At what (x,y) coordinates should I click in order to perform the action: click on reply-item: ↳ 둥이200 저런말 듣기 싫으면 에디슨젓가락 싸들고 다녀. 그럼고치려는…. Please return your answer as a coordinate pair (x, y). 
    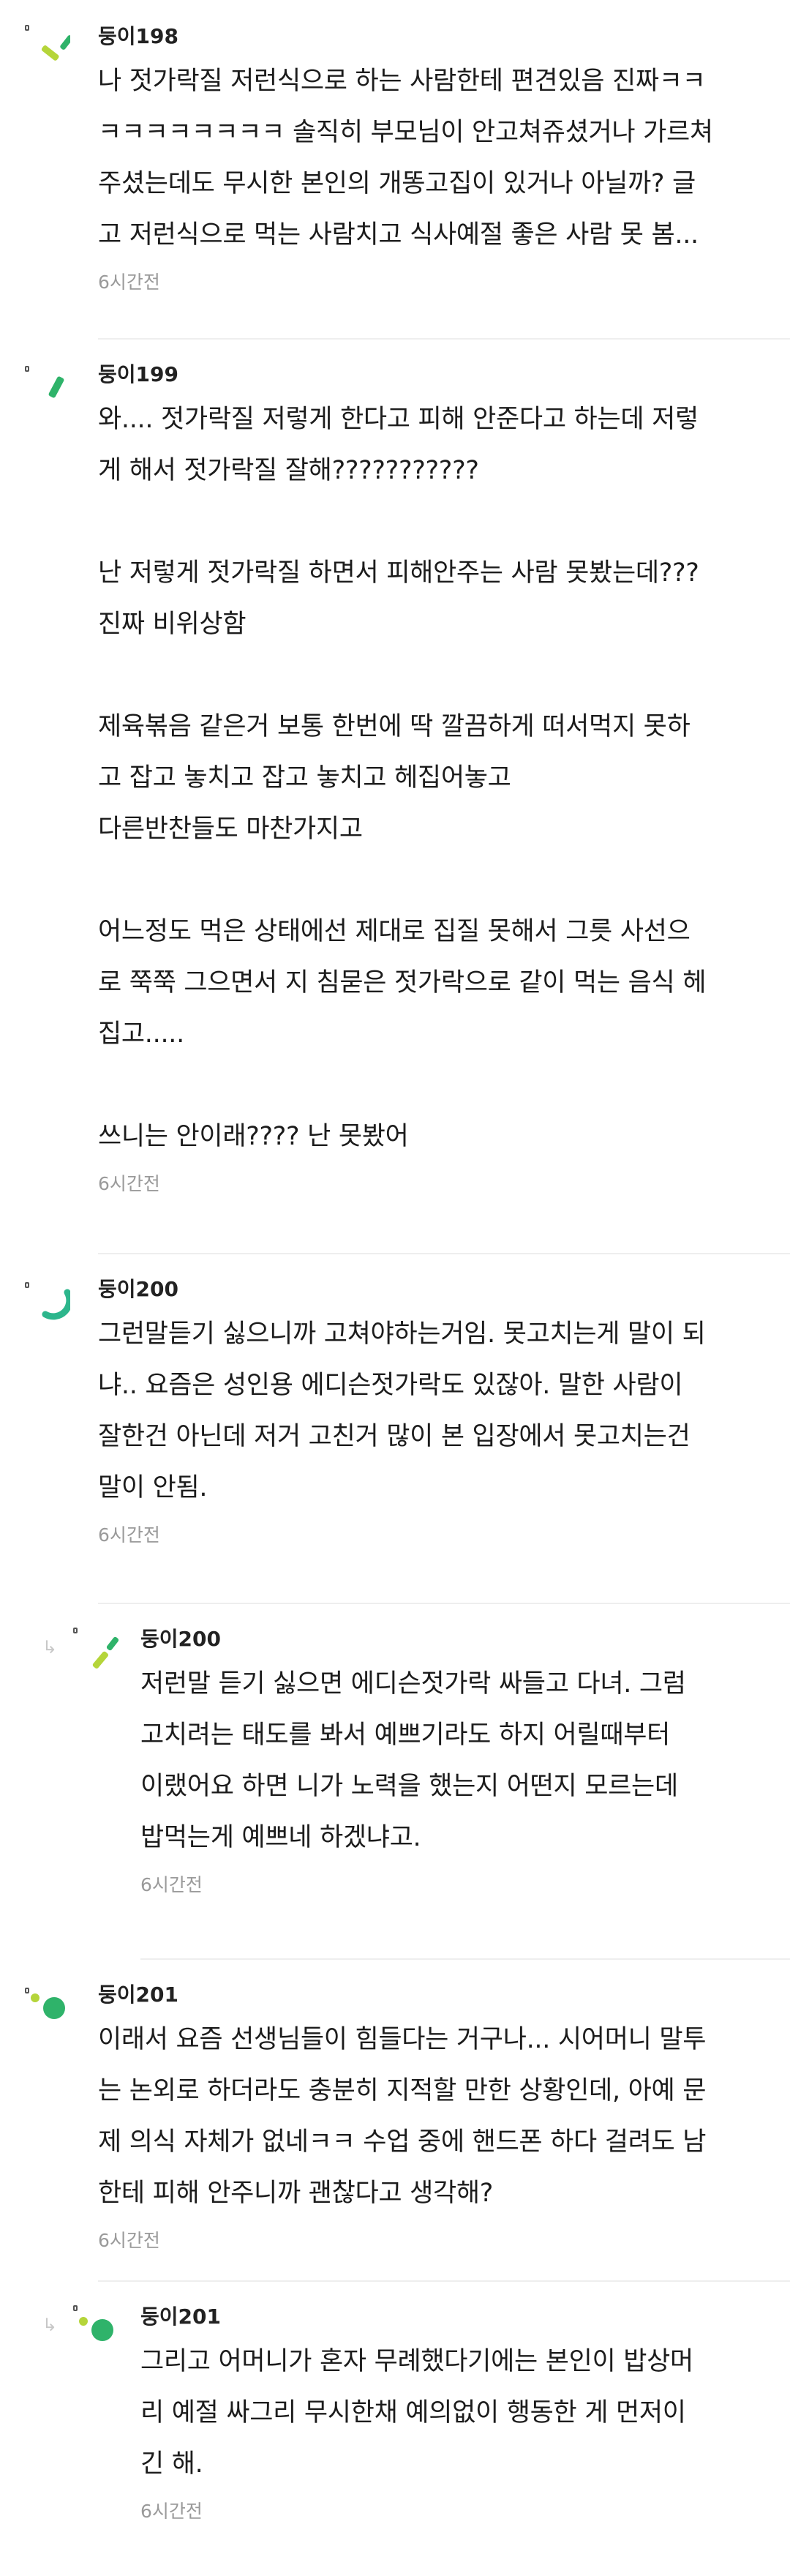
    Looking at the image, I should click on (395, 1781).